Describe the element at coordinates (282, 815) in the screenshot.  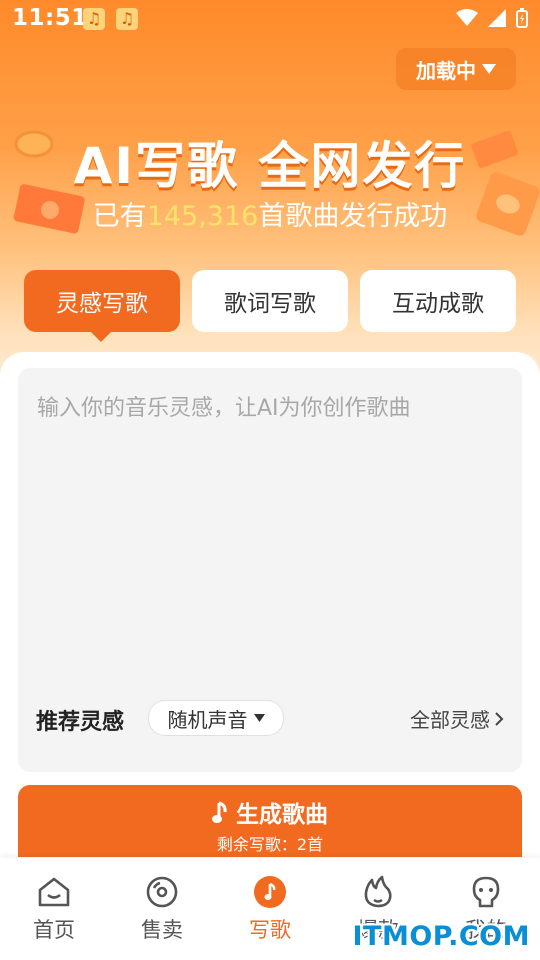
I see `generate-label: 生成歌曲` at that location.